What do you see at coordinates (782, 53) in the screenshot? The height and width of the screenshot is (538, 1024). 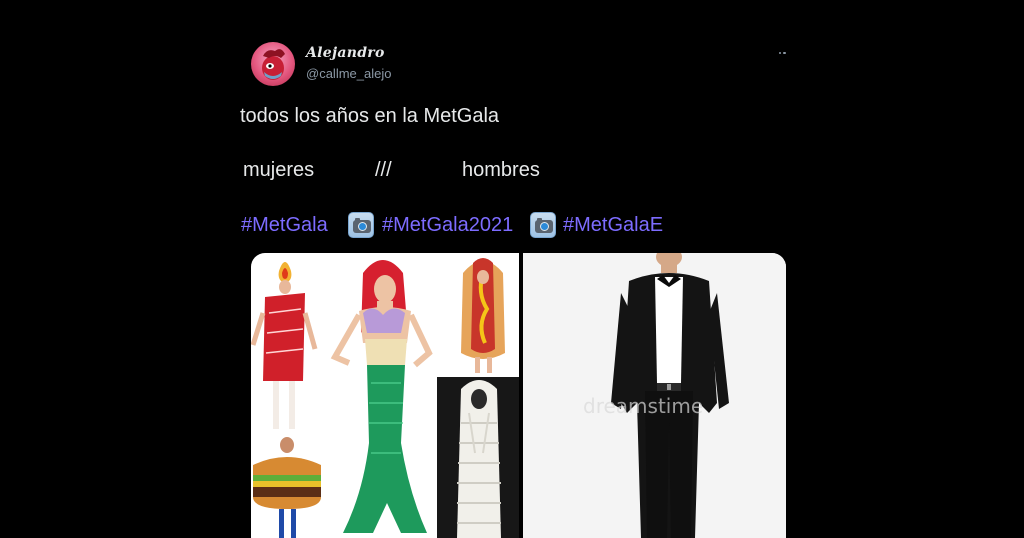 I see `more-horizontal-icon` at bounding box center [782, 53].